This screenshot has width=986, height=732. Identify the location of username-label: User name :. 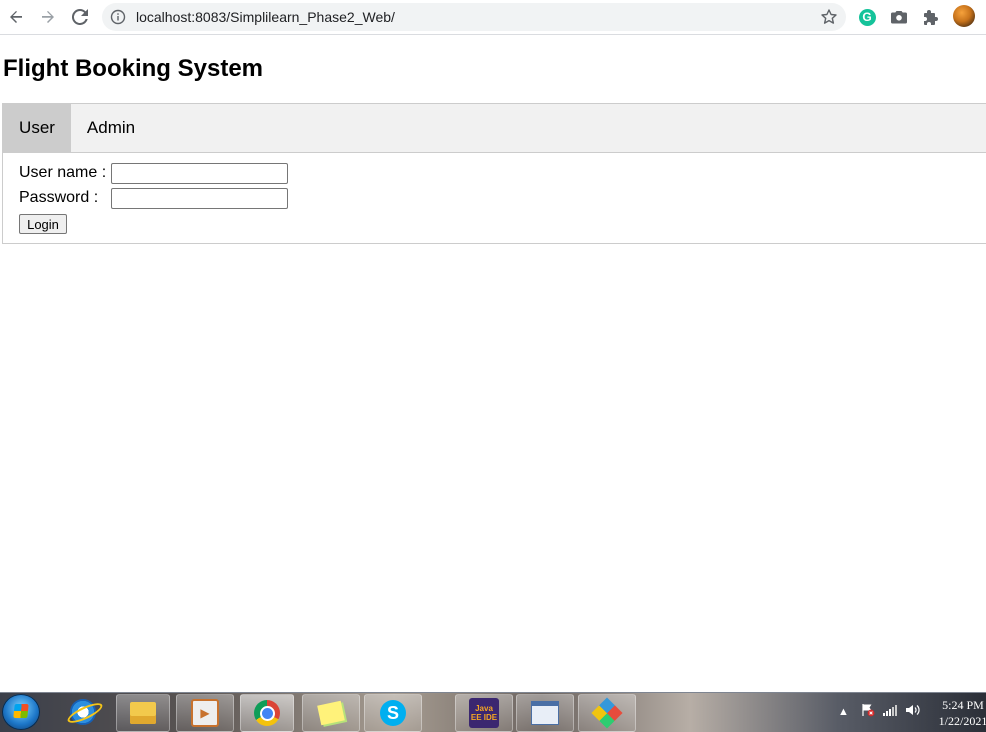
(63, 172).